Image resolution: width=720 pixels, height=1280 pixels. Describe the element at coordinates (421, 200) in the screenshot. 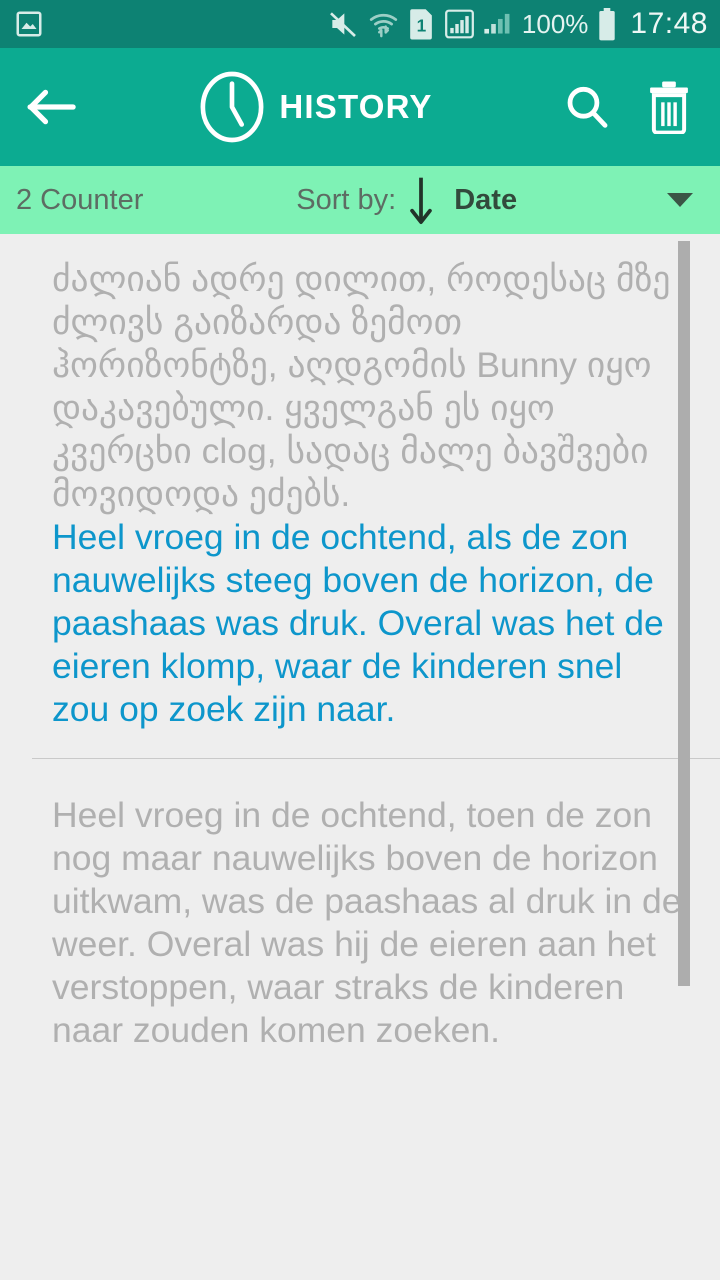

I see `arrow-down-icon` at that location.